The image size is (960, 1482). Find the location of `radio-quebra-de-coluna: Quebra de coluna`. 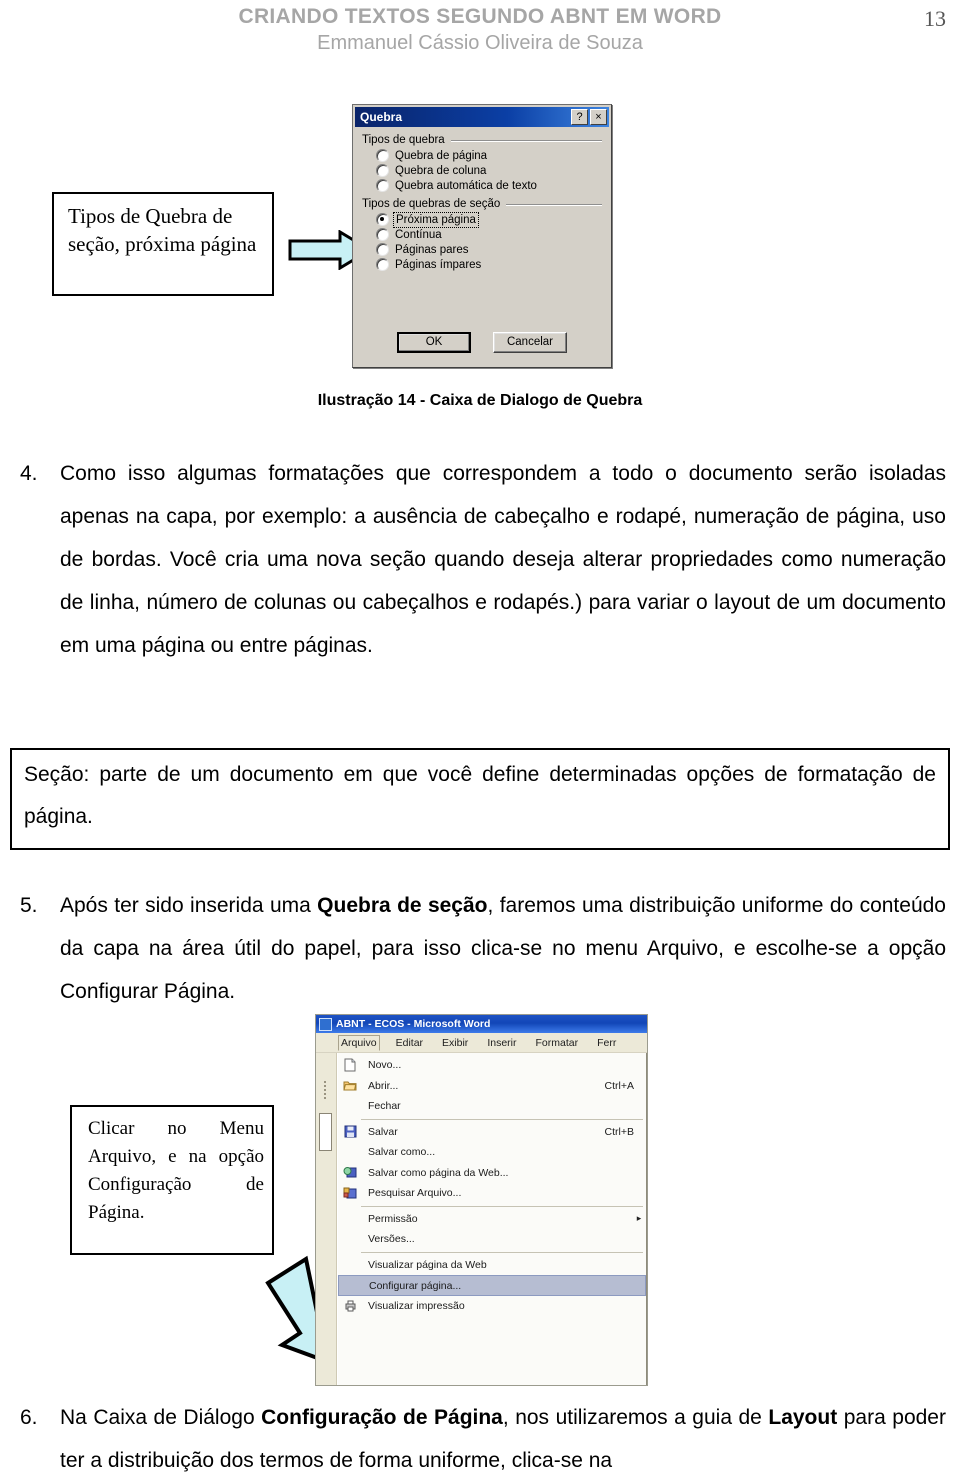

radio-quebra-de-coluna: Quebra de coluna is located at coordinates (489, 170).